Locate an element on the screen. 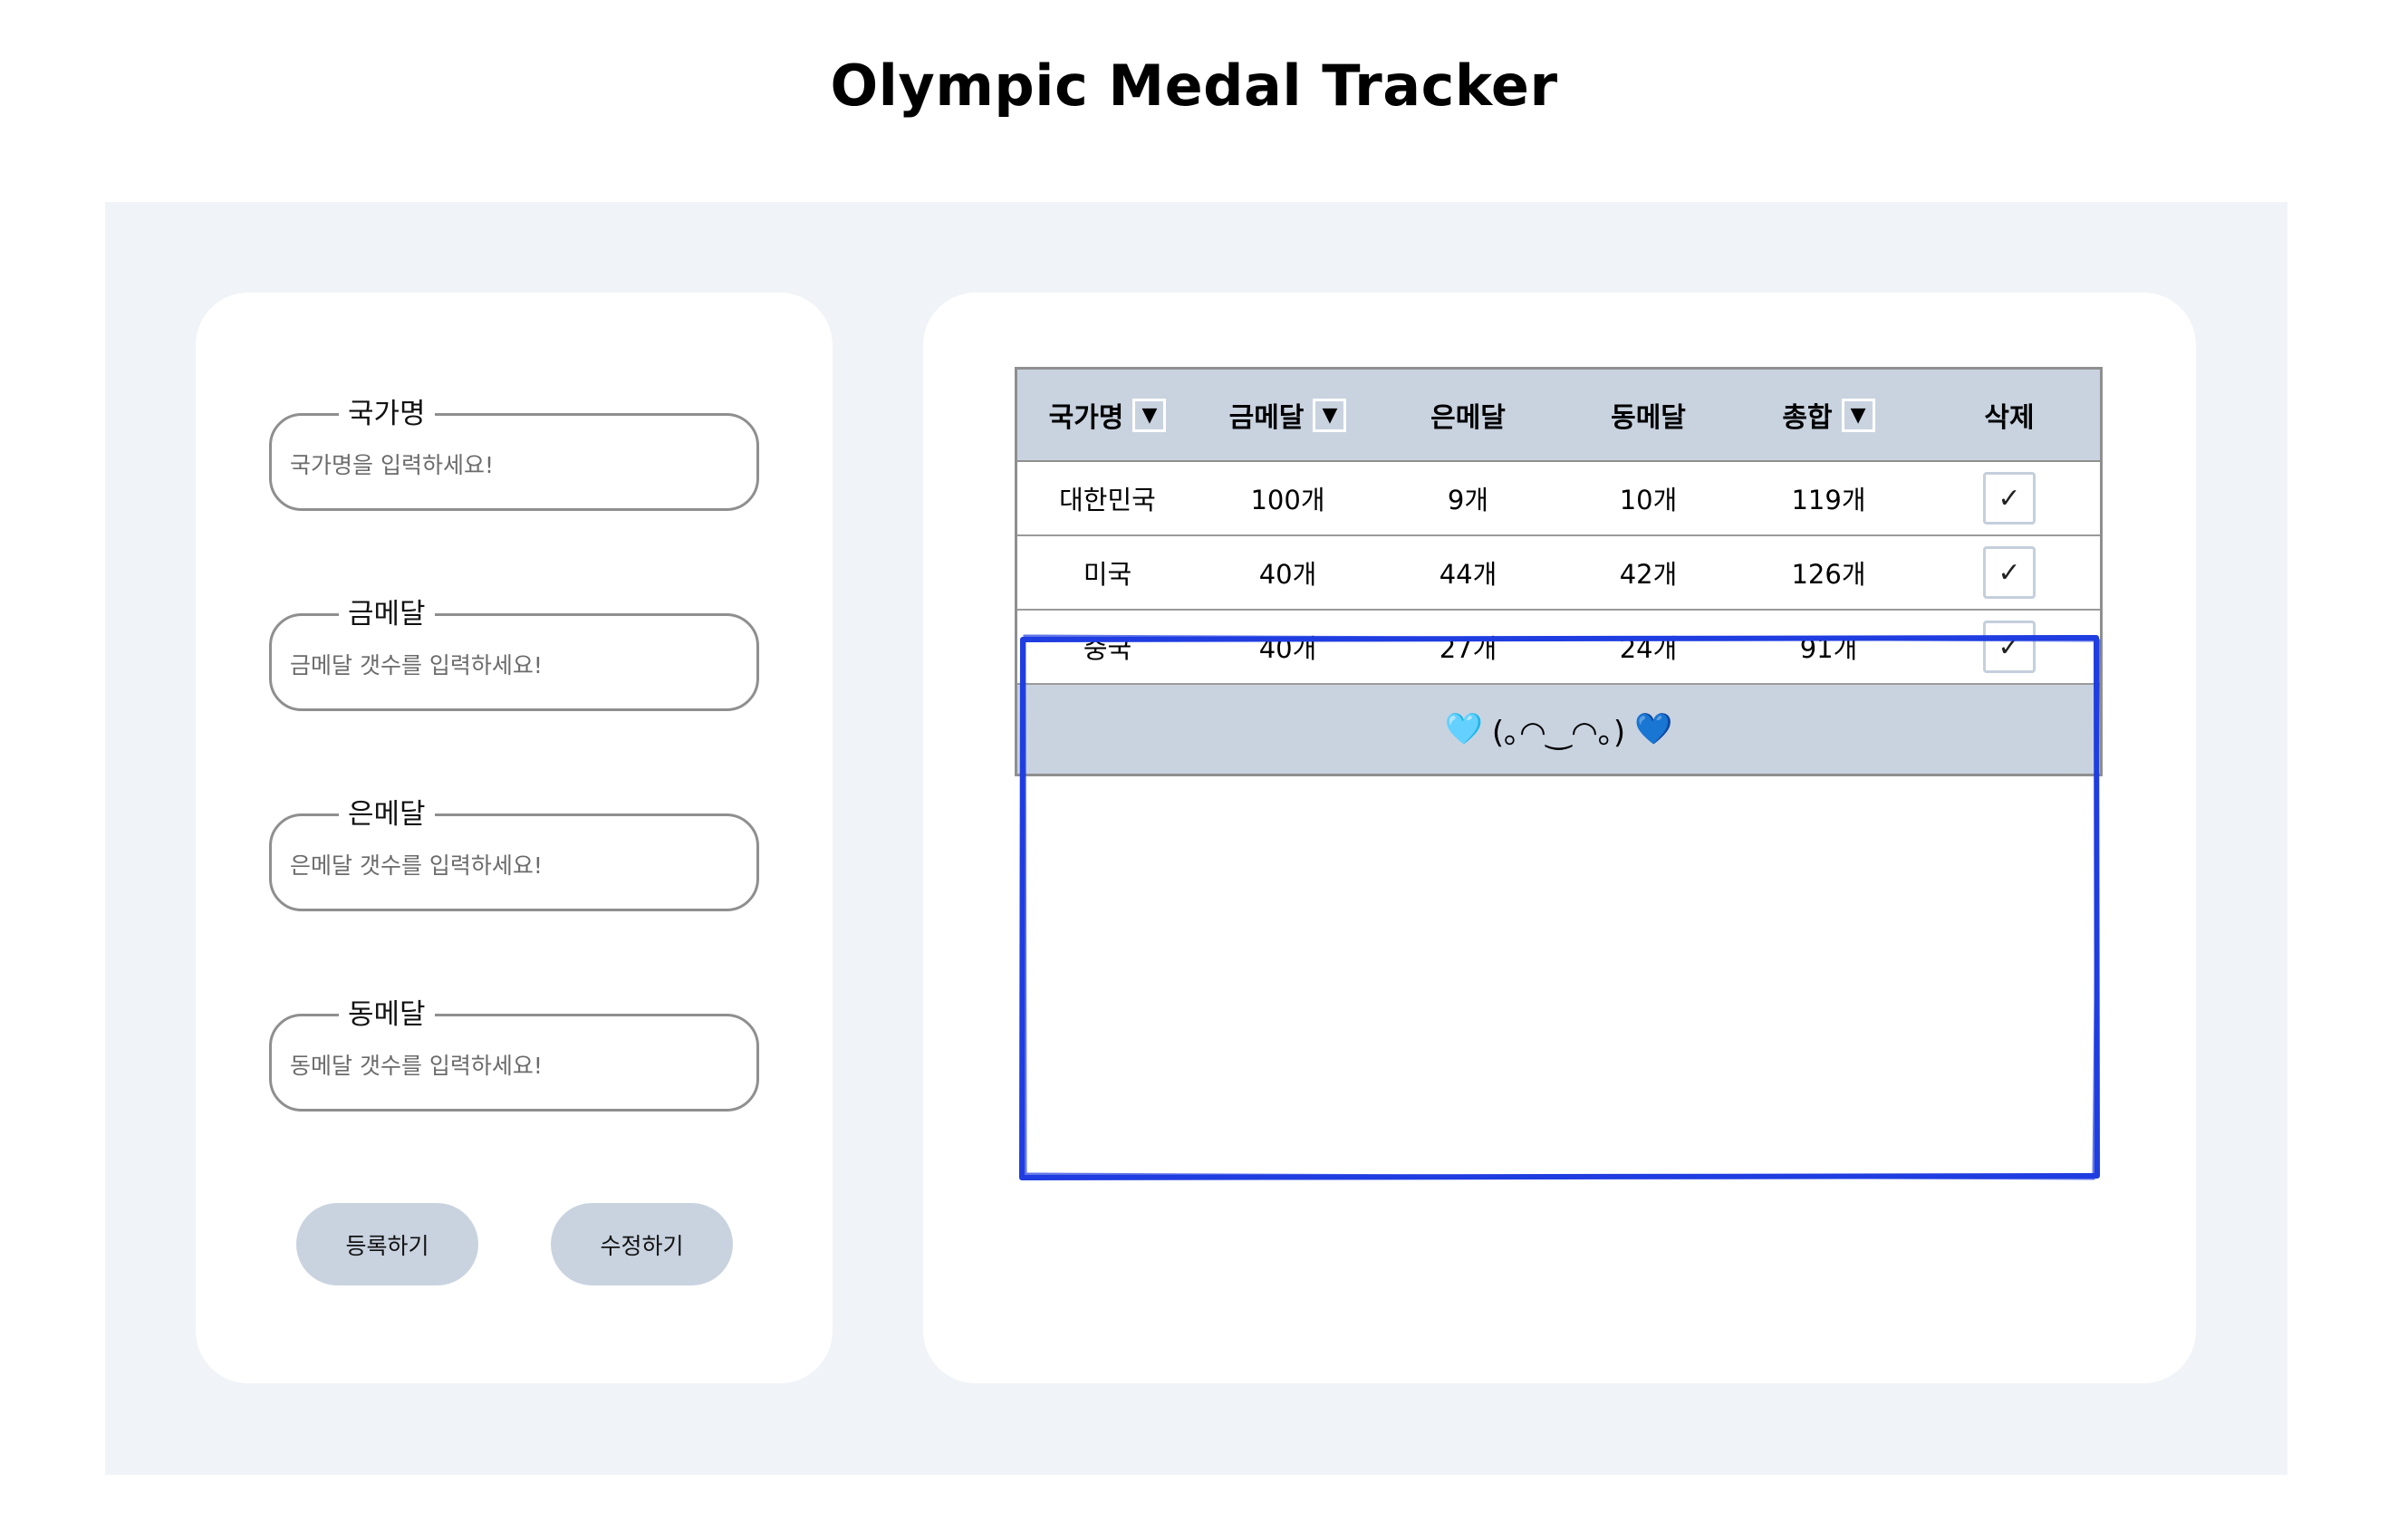 The height and width of the screenshot is (1540, 2388). silver-field: 은메달 is located at coordinates (514, 851).